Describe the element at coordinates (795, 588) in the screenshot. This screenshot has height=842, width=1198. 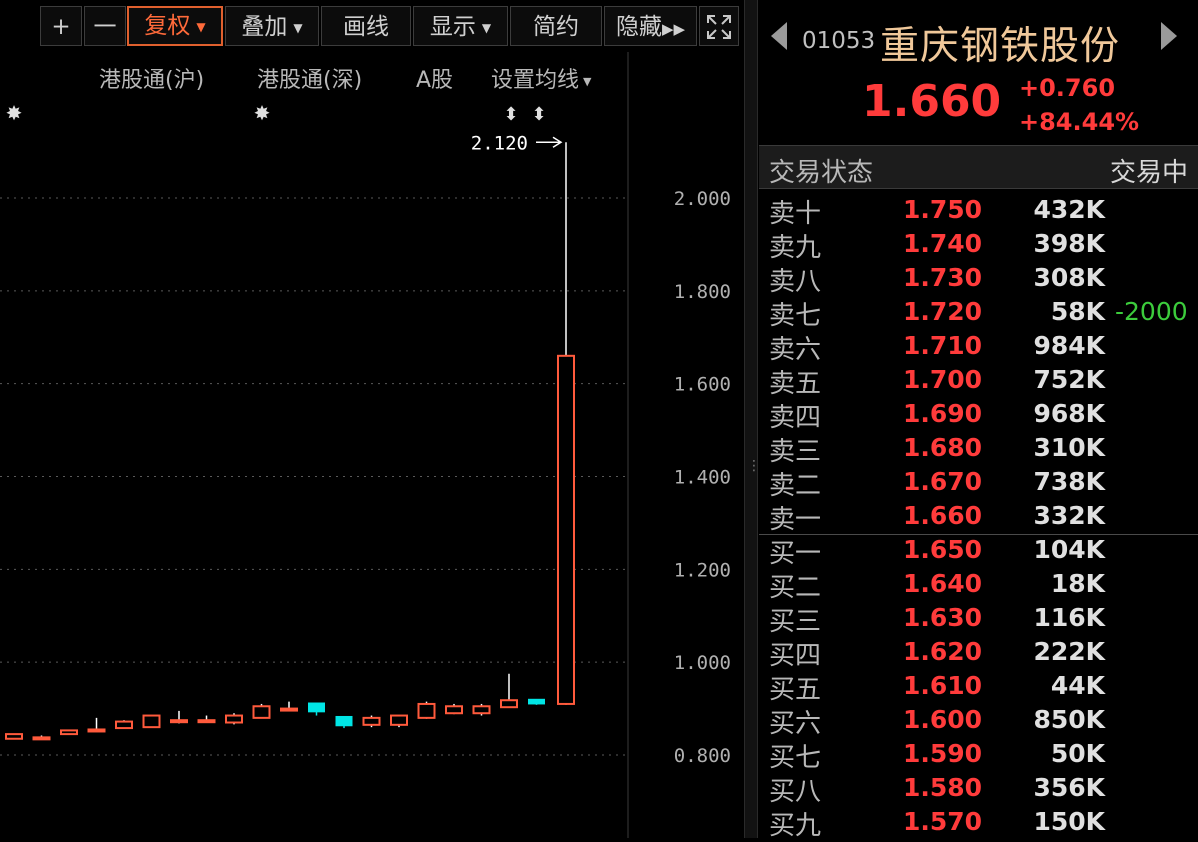
I see `level-label: 买二` at that location.